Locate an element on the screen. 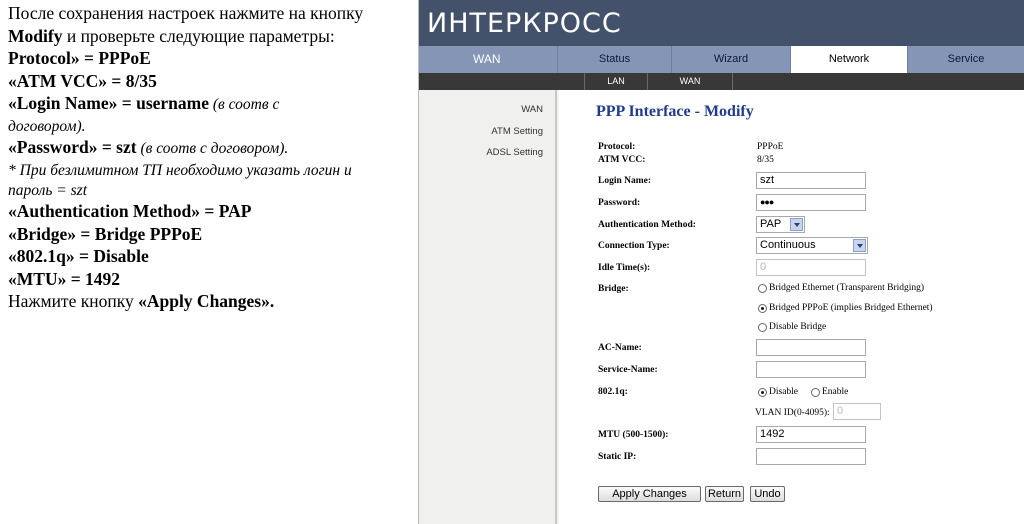 This screenshot has height=524, width=1024. bridge-option-disable: Disable Bridge is located at coordinates (792, 327).